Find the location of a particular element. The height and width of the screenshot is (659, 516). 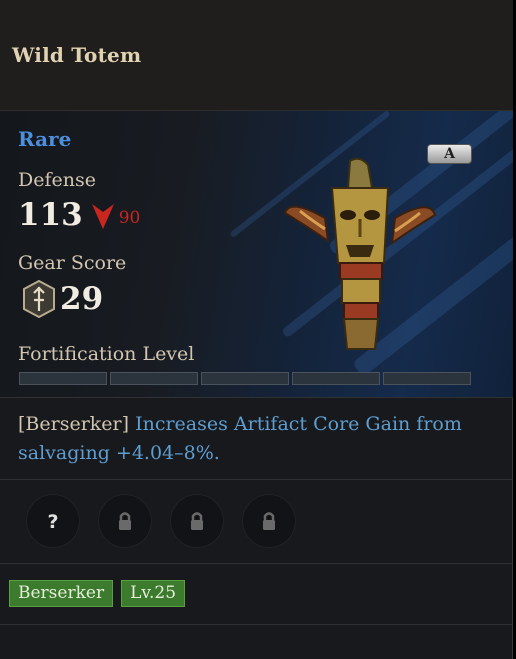

gear-score-value: 29 is located at coordinates (82, 299).